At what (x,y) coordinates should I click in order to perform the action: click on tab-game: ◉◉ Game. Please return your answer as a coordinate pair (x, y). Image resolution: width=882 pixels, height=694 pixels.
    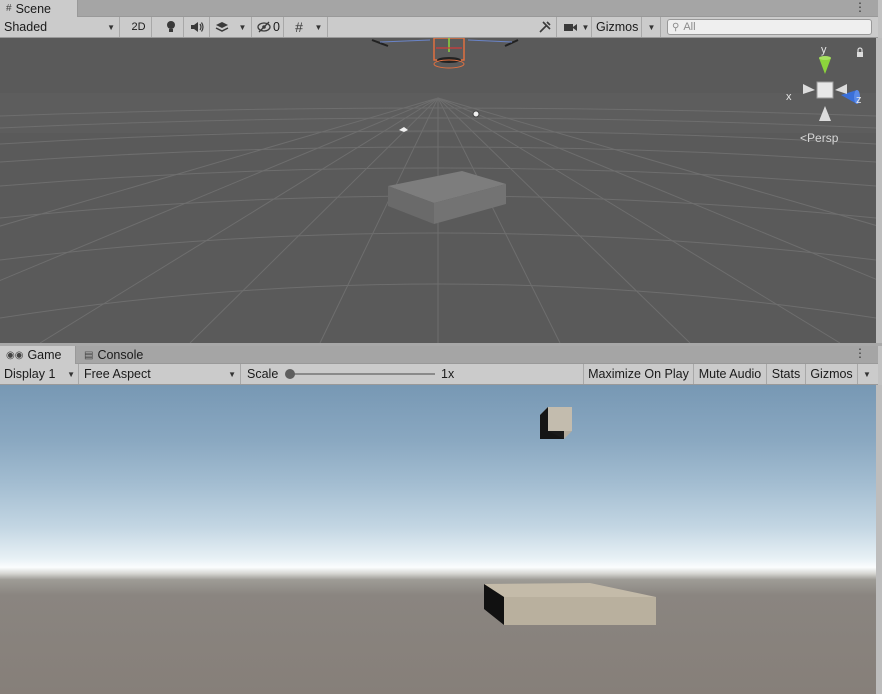
    Looking at the image, I should click on (38, 355).